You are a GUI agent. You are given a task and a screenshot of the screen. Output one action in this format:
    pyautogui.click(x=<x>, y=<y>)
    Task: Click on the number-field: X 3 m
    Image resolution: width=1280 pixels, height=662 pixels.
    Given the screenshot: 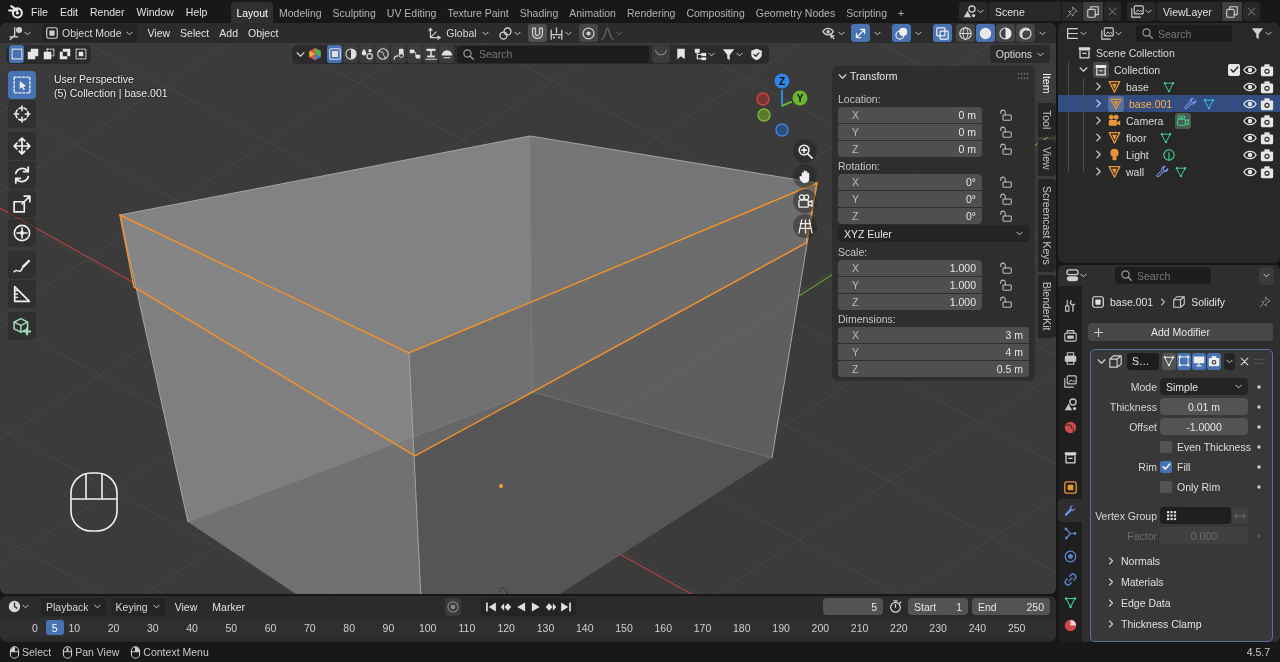 What is the action you would take?
    pyautogui.click(x=933, y=335)
    